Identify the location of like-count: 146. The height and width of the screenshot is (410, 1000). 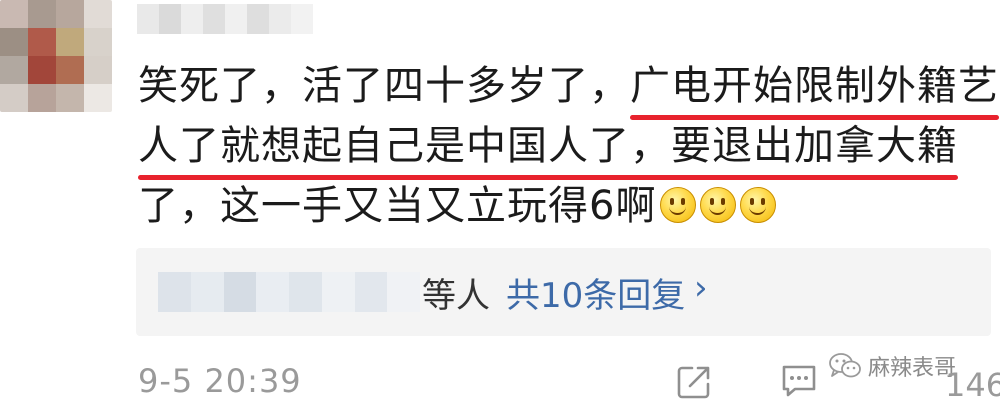
(972, 385).